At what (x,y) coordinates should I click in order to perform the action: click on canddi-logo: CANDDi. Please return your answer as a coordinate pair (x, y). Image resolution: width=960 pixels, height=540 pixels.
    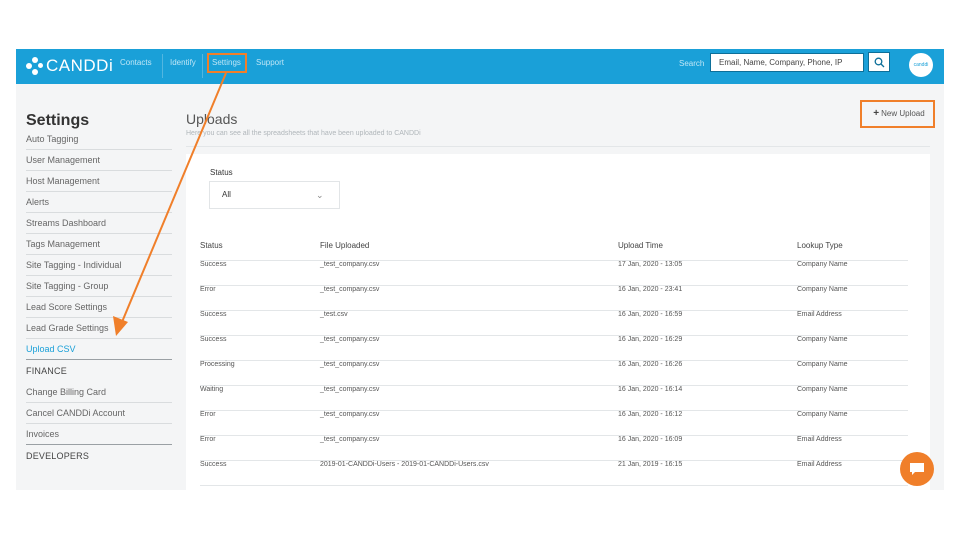
    Looking at the image, I should click on (69, 66).